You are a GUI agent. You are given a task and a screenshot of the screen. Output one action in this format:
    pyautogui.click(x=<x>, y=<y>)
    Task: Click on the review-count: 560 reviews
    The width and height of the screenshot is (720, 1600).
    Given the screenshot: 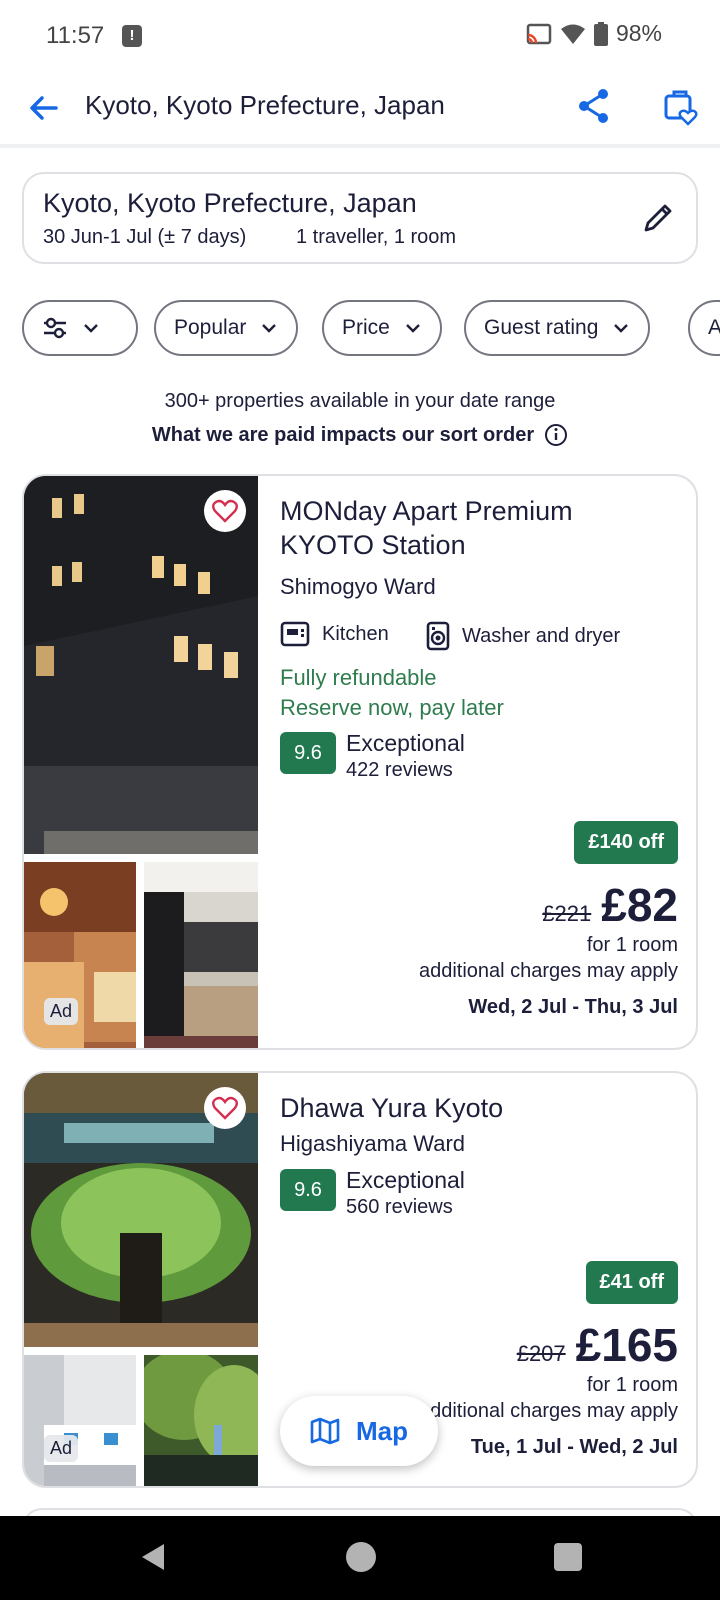 What is the action you would take?
    pyautogui.click(x=399, y=1207)
    